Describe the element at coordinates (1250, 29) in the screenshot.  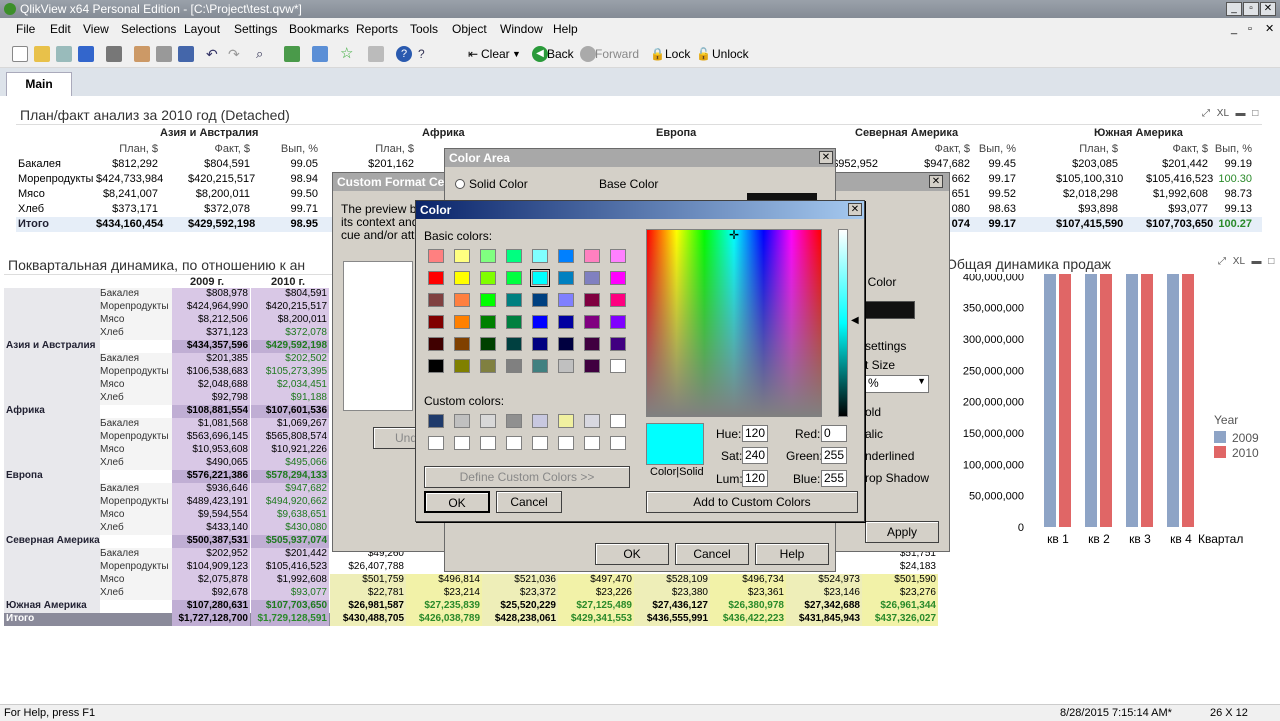
I see `mdi-restore-button: ▫` at that location.